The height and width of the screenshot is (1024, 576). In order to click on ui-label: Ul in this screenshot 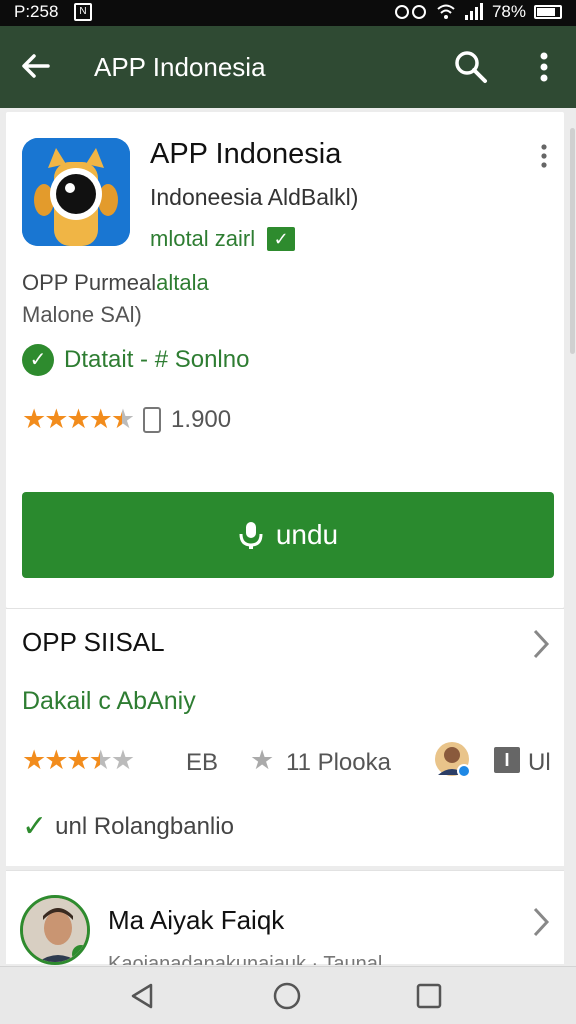, I will do `click(539, 762)`.